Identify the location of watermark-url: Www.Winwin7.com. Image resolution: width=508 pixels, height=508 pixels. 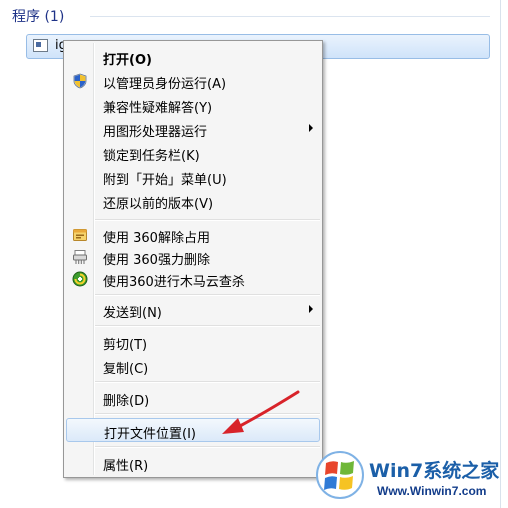
(432, 491).